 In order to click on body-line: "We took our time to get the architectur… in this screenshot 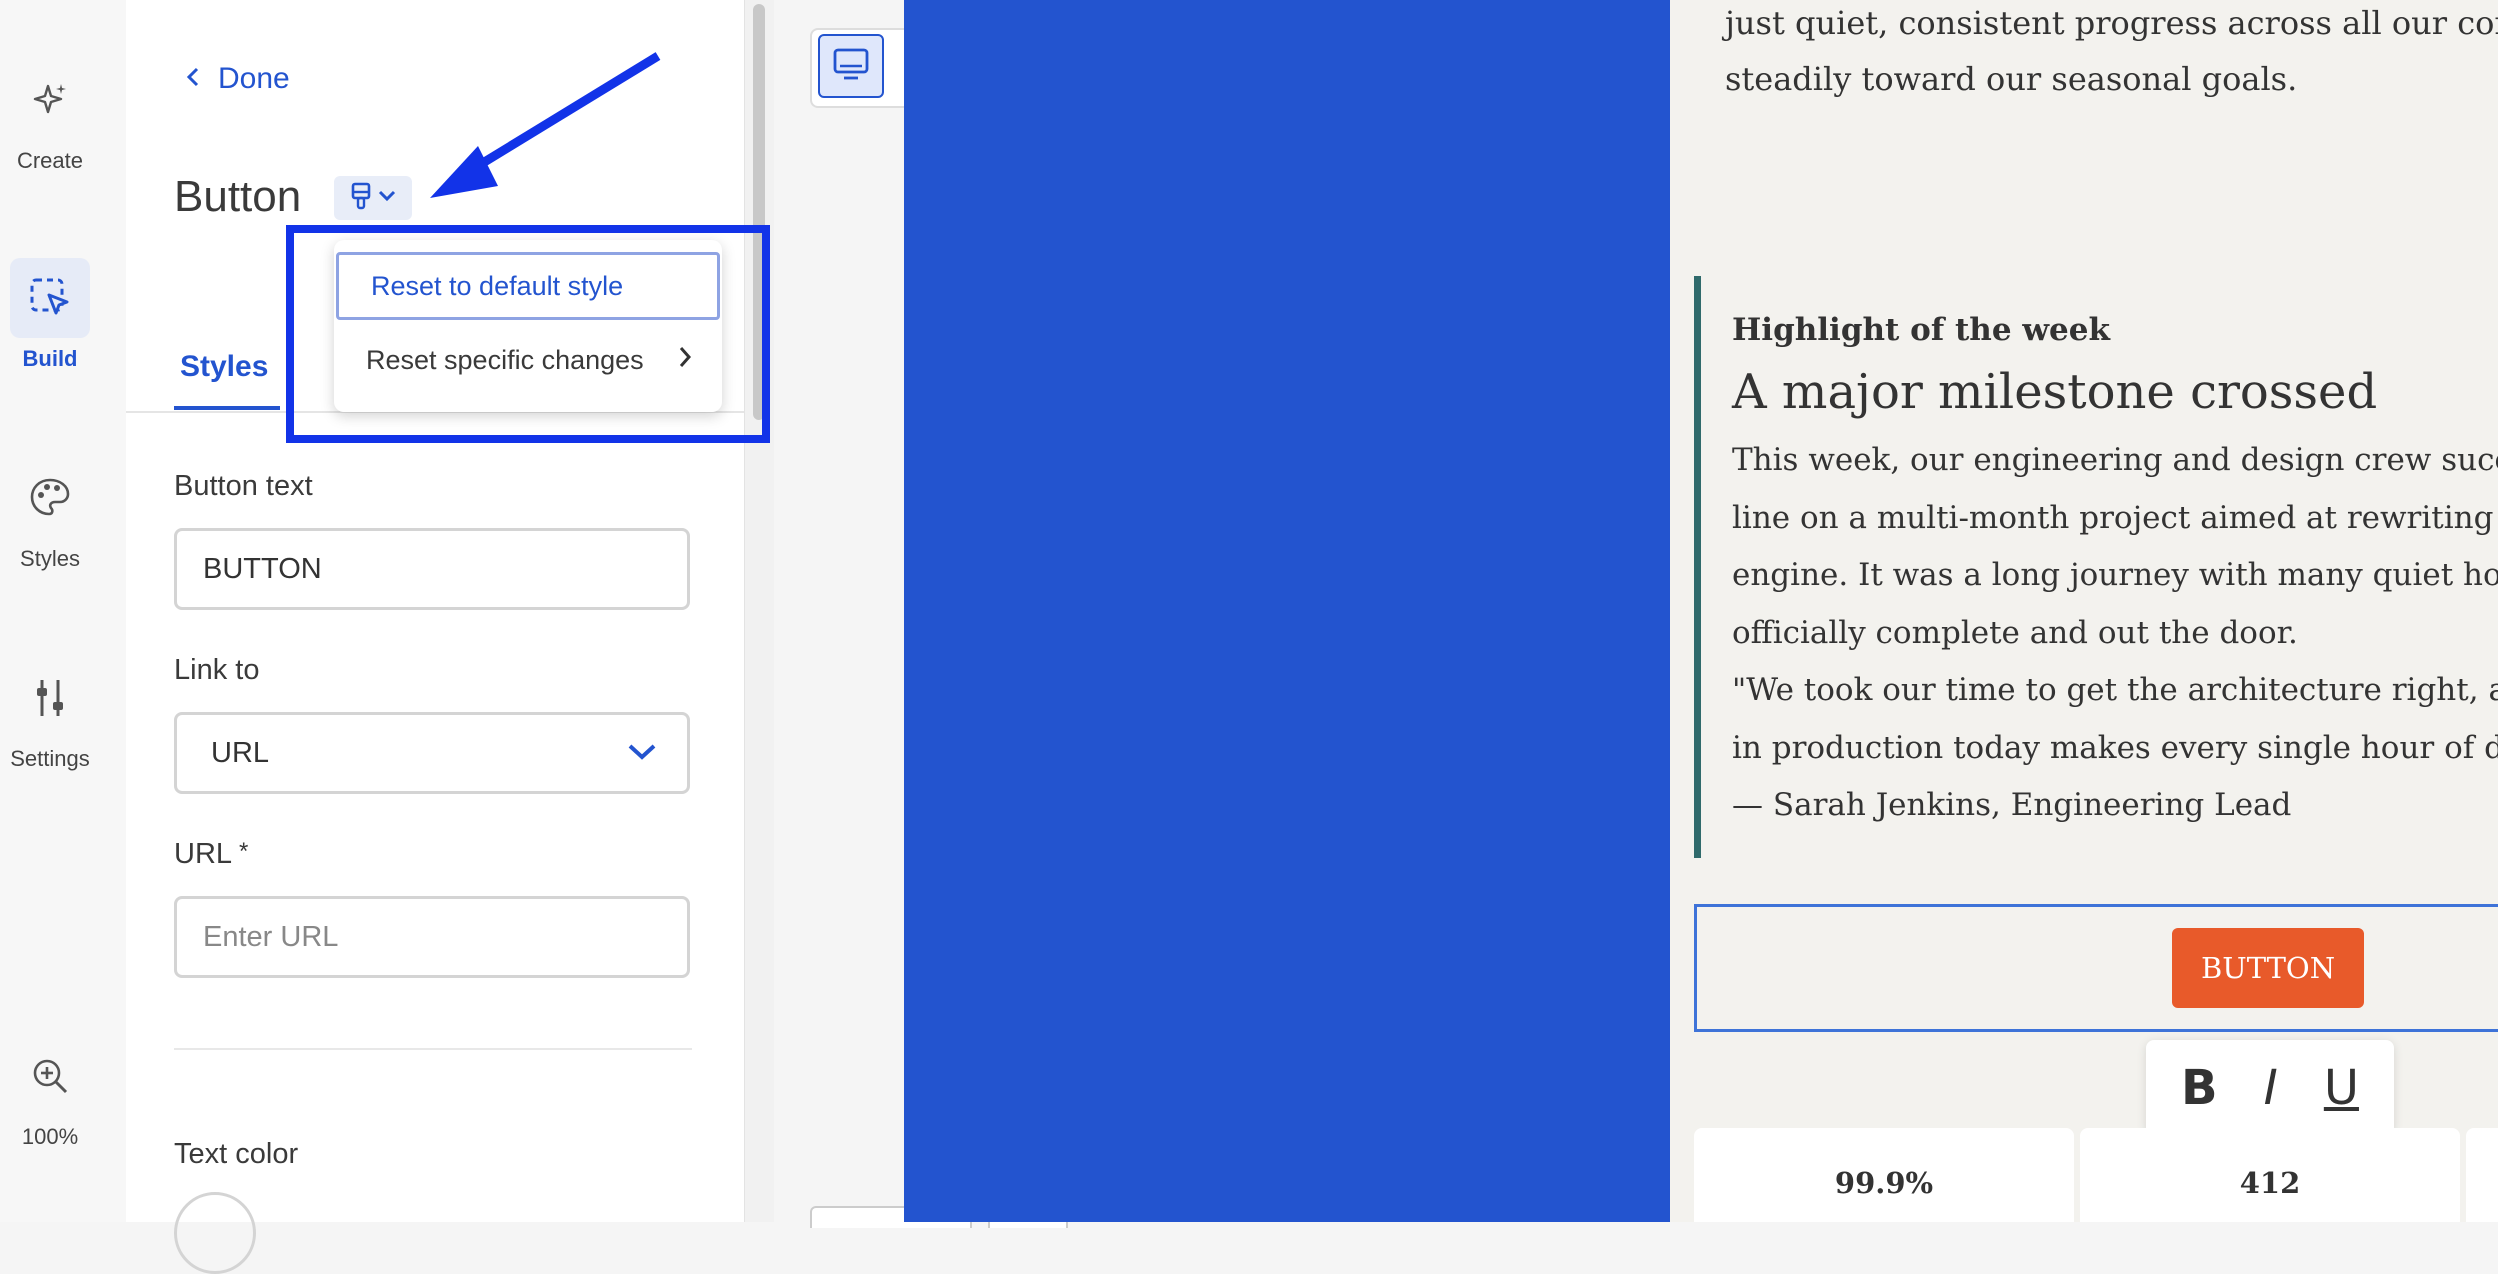, I will do `click(2115, 690)`.